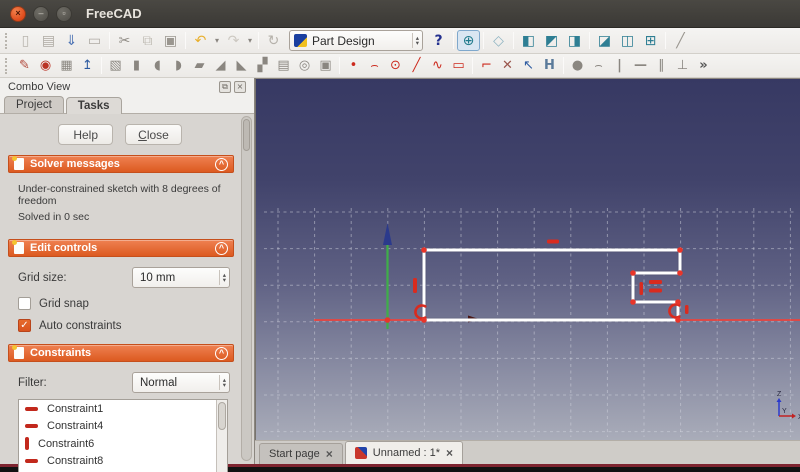  Describe the element at coordinates (124, 40) in the screenshot. I see `cut-icon: ✂` at that location.